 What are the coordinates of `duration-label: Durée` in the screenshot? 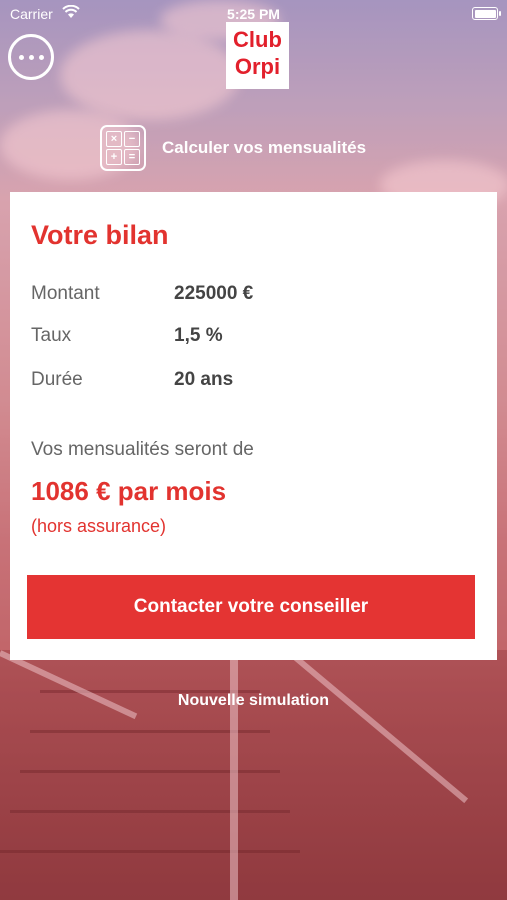 It's located at (57, 379).